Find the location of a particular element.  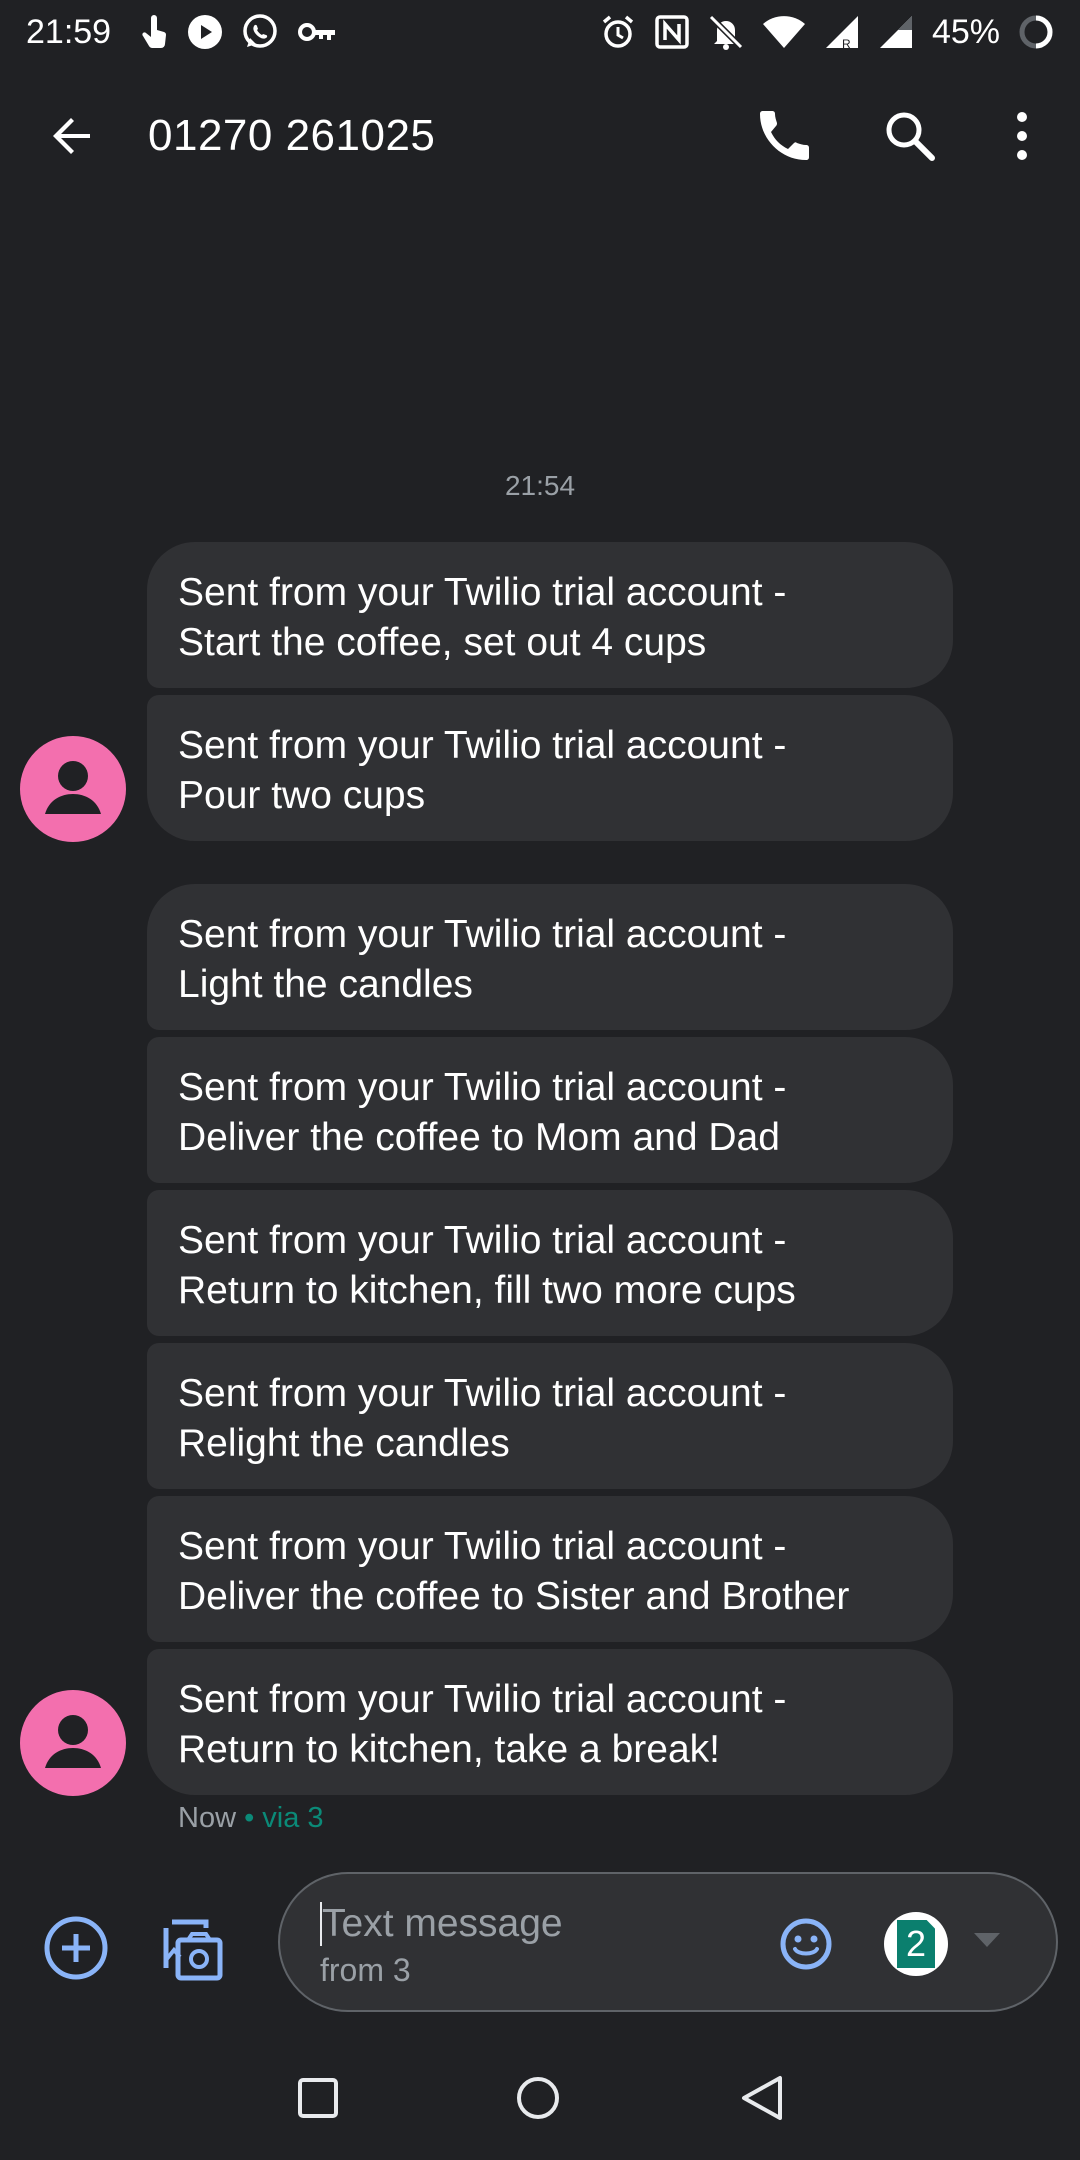

home-icon is located at coordinates (538, 2098).